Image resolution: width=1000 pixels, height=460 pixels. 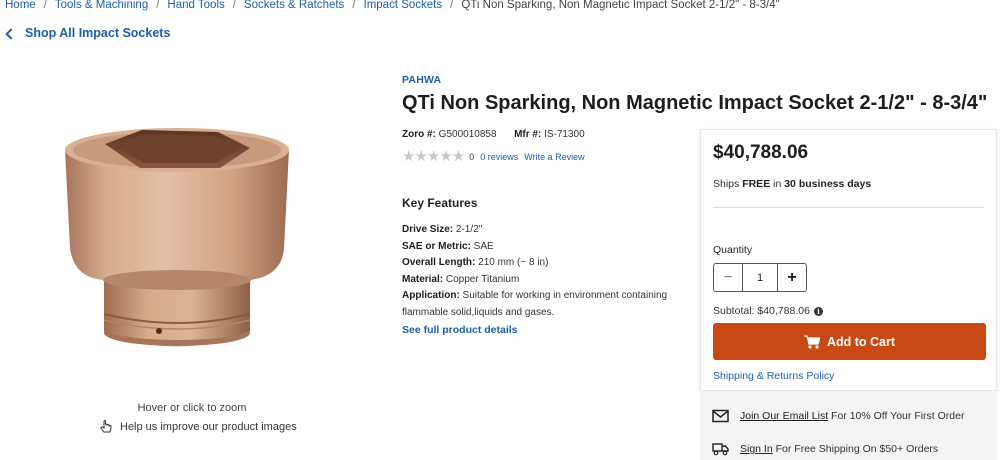 What do you see at coordinates (101, 5) in the screenshot?
I see `breadcrumb-tools-machining: Tools & Machining` at bounding box center [101, 5].